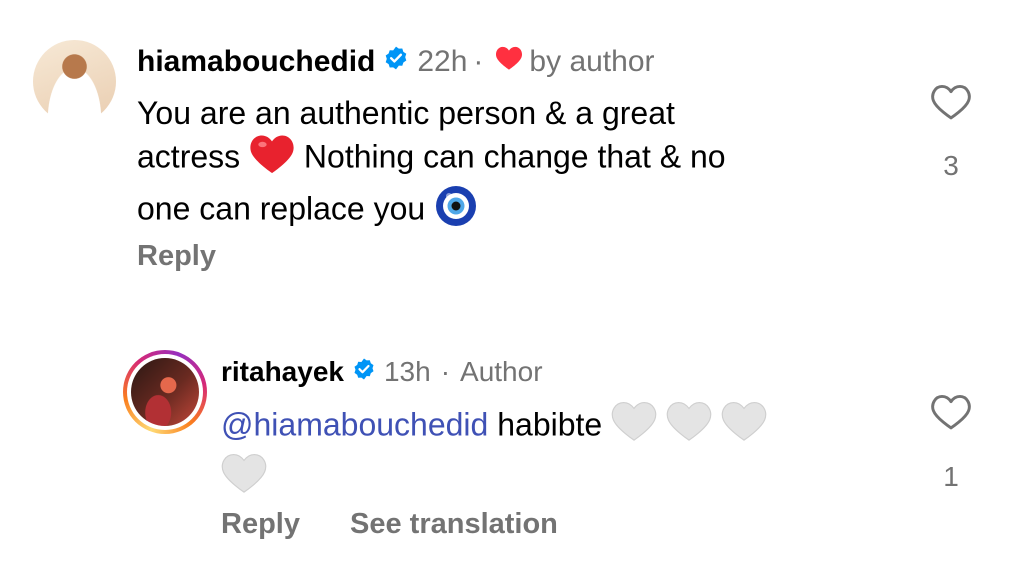 The height and width of the screenshot is (586, 1024). What do you see at coordinates (281, 208) in the screenshot?
I see `comment-line: one can replace you` at bounding box center [281, 208].